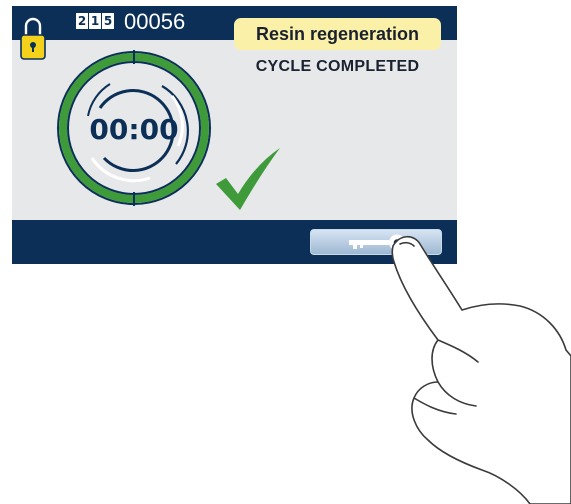 The width and height of the screenshot is (571, 504). I want to click on key-icon, so click(377, 242).